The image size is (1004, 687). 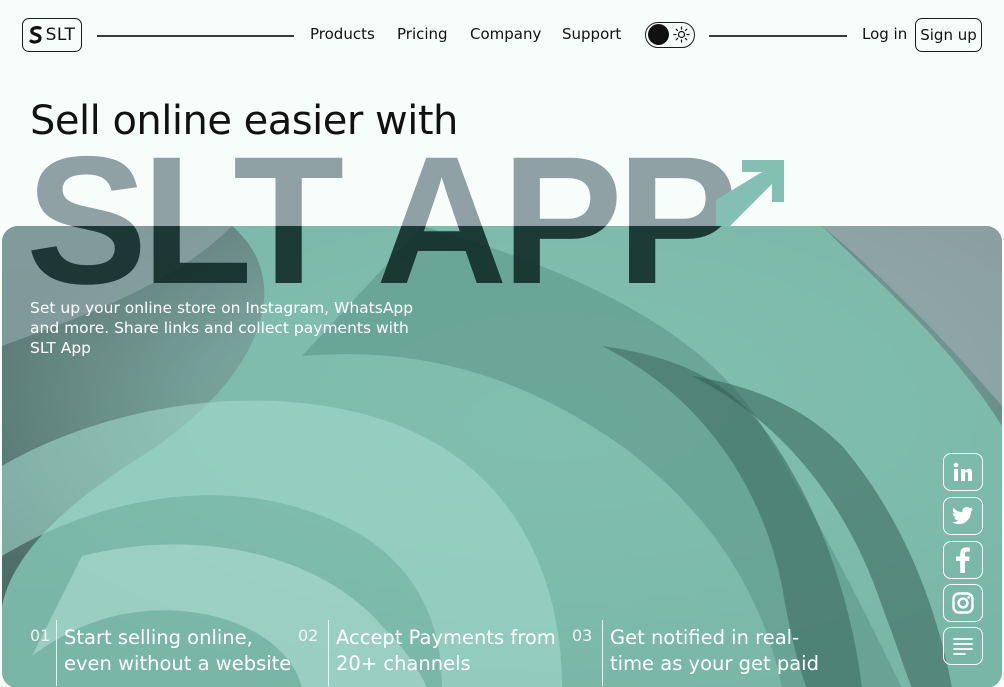 What do you see at coordinates (195, 36) in the screenshot?
I see `header-divider-left` at bounding box center [195, 36].